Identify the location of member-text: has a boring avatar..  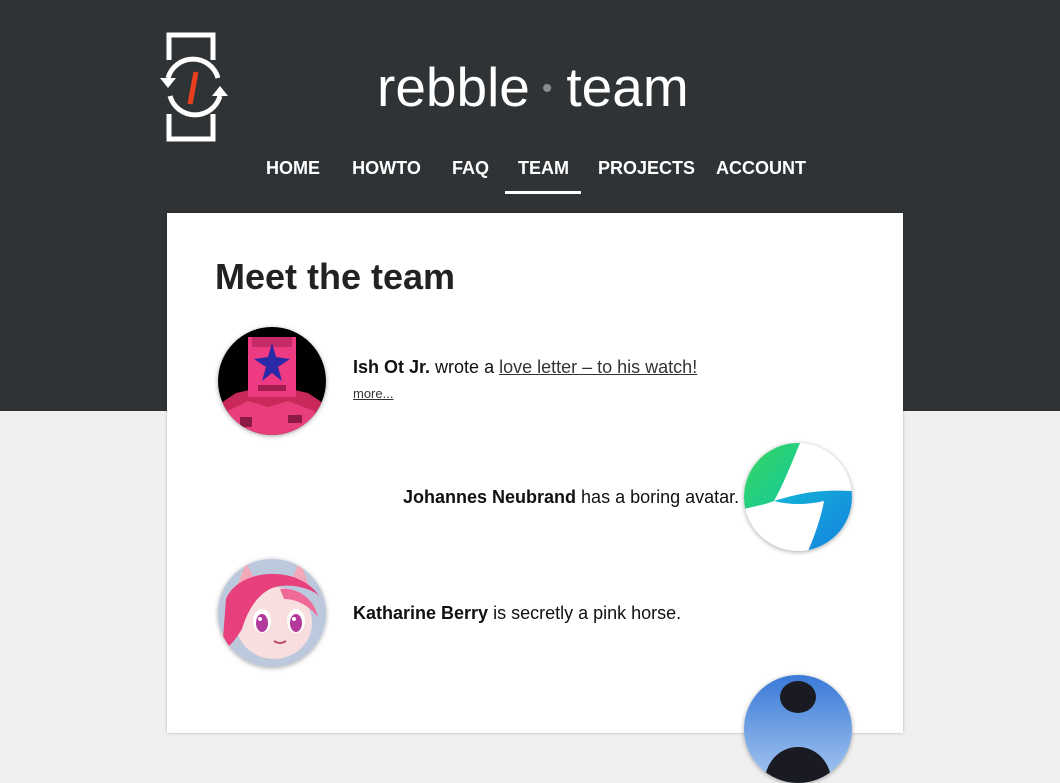
(660, 497).